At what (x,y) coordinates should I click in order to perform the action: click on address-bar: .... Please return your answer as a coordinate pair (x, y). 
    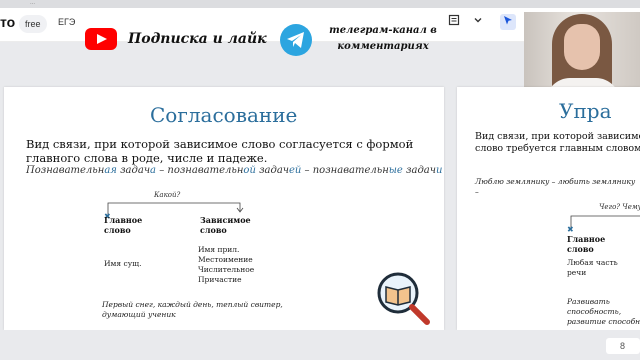
    Looking at the image, I should click on (320, 4).